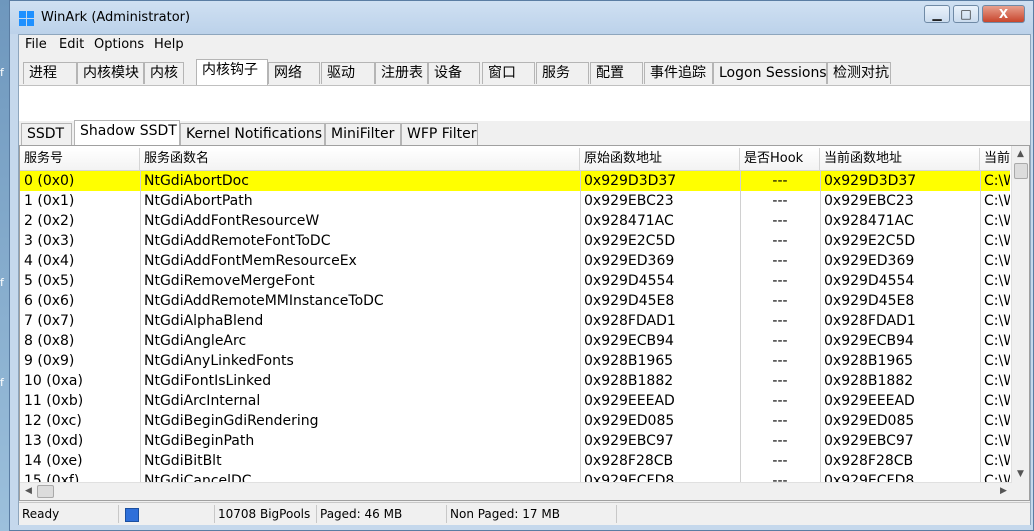 Image resolution: width=1034 pixels, height=531 pixels. What do you see at coordinates (237, 241) in the screenshot?
I see `cell-function-name: NtGdiAddRemoteFontToDC` at bounding box center [237, 241].